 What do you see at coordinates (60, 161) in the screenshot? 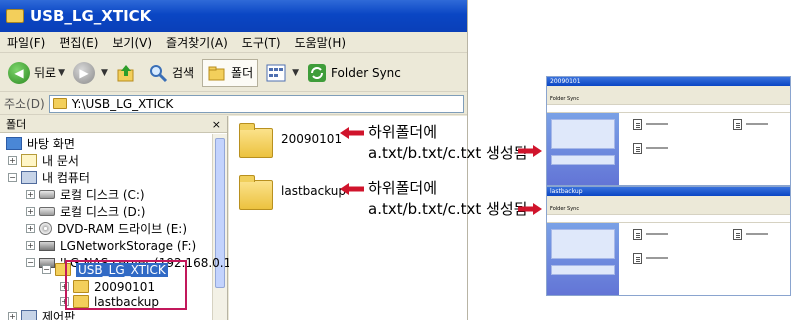
I see `tree-item-label: 내 문서` at bounding box center [60, 161].